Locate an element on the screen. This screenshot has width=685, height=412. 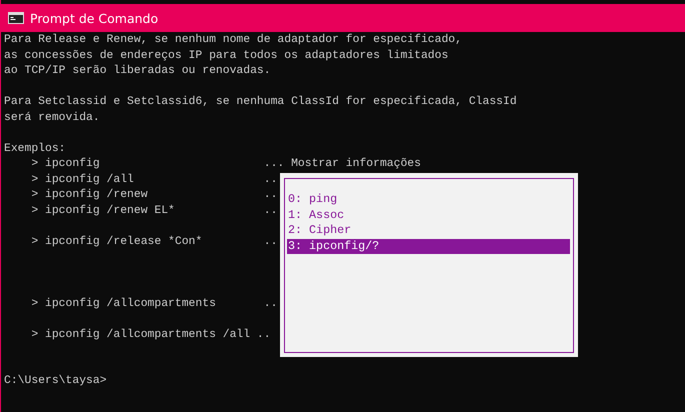
history-item: 3: ipconfig/? is located at coordinates (428, 246).